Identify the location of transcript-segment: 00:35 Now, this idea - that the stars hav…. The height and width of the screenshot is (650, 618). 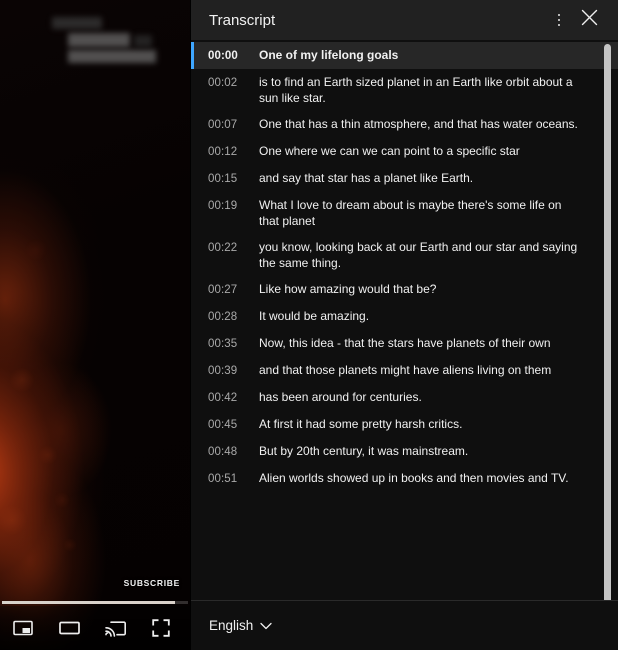
(404, 343).